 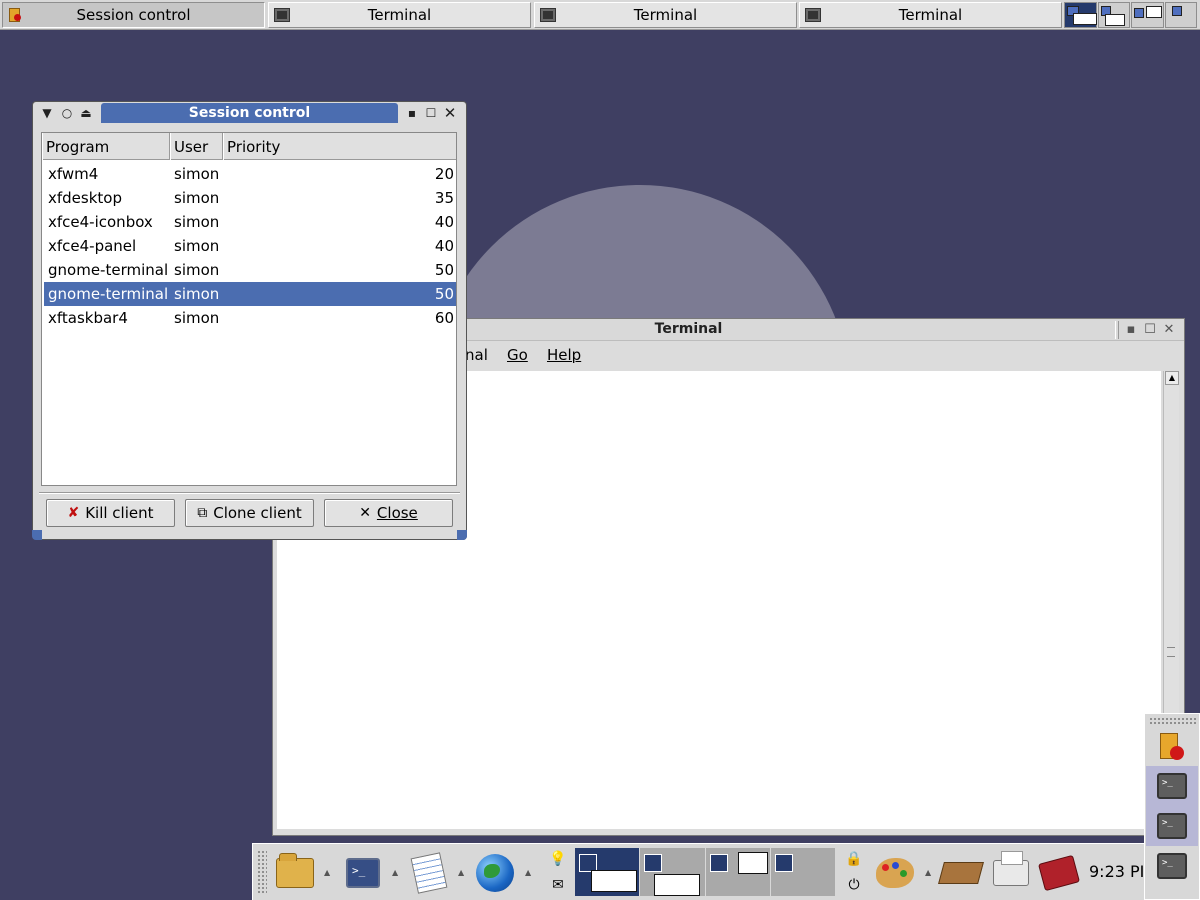 I want to click on dock-terminal-3: >_, so click(x=1172, y=866).